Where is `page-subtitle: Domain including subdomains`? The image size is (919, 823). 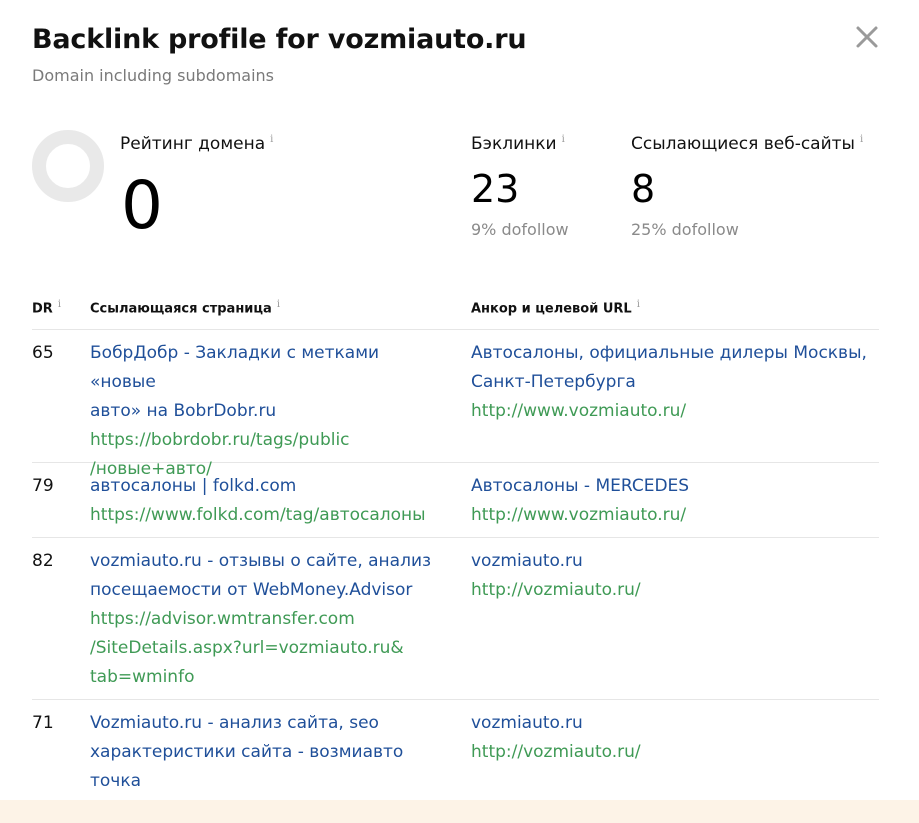
page-subtitle: Domain including subdomains is located at coordinates (153, 75).